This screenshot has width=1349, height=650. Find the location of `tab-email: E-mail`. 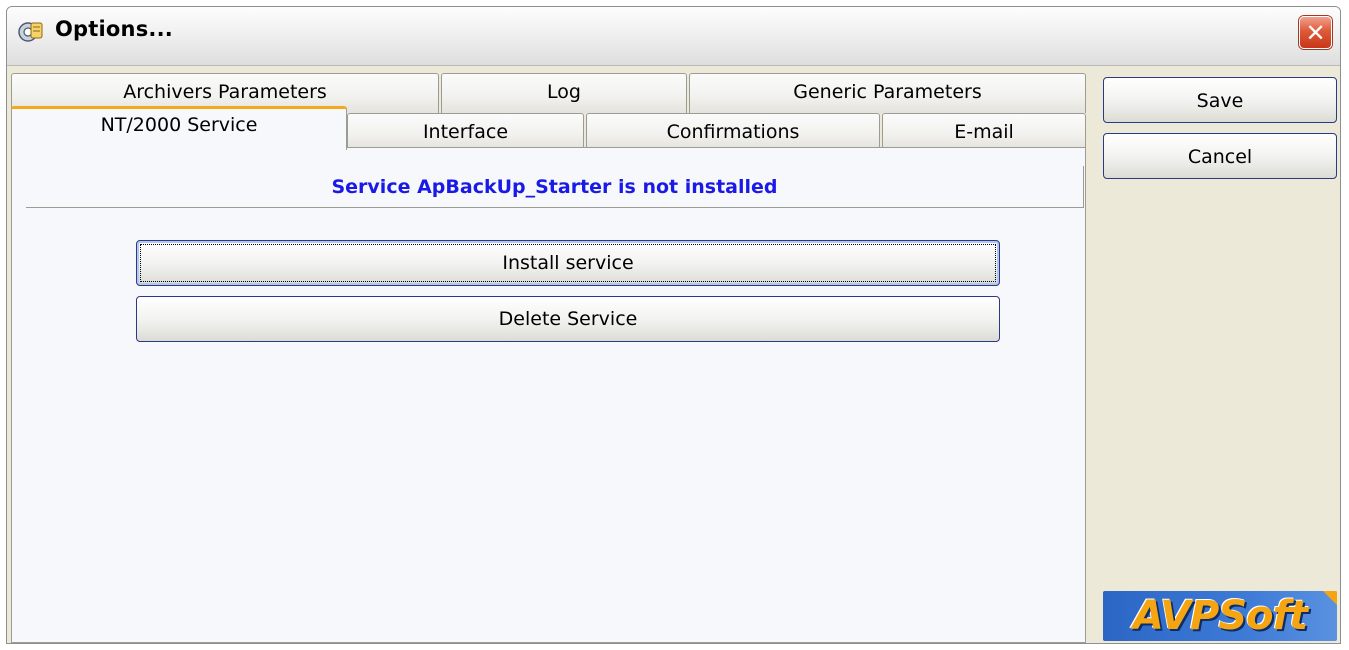

tab-email: E-mail is located at coordinates (984, 131).